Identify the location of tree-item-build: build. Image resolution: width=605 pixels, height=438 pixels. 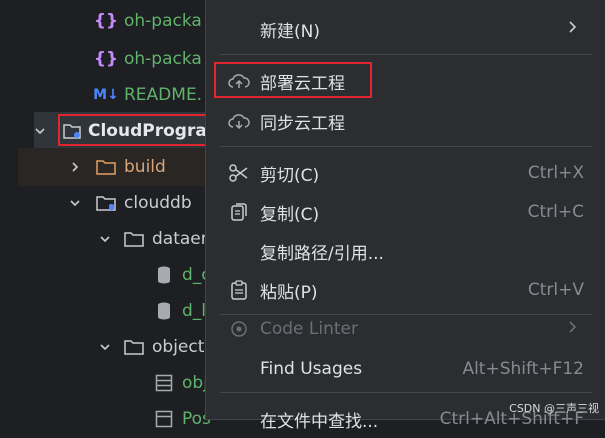
(111, 167).